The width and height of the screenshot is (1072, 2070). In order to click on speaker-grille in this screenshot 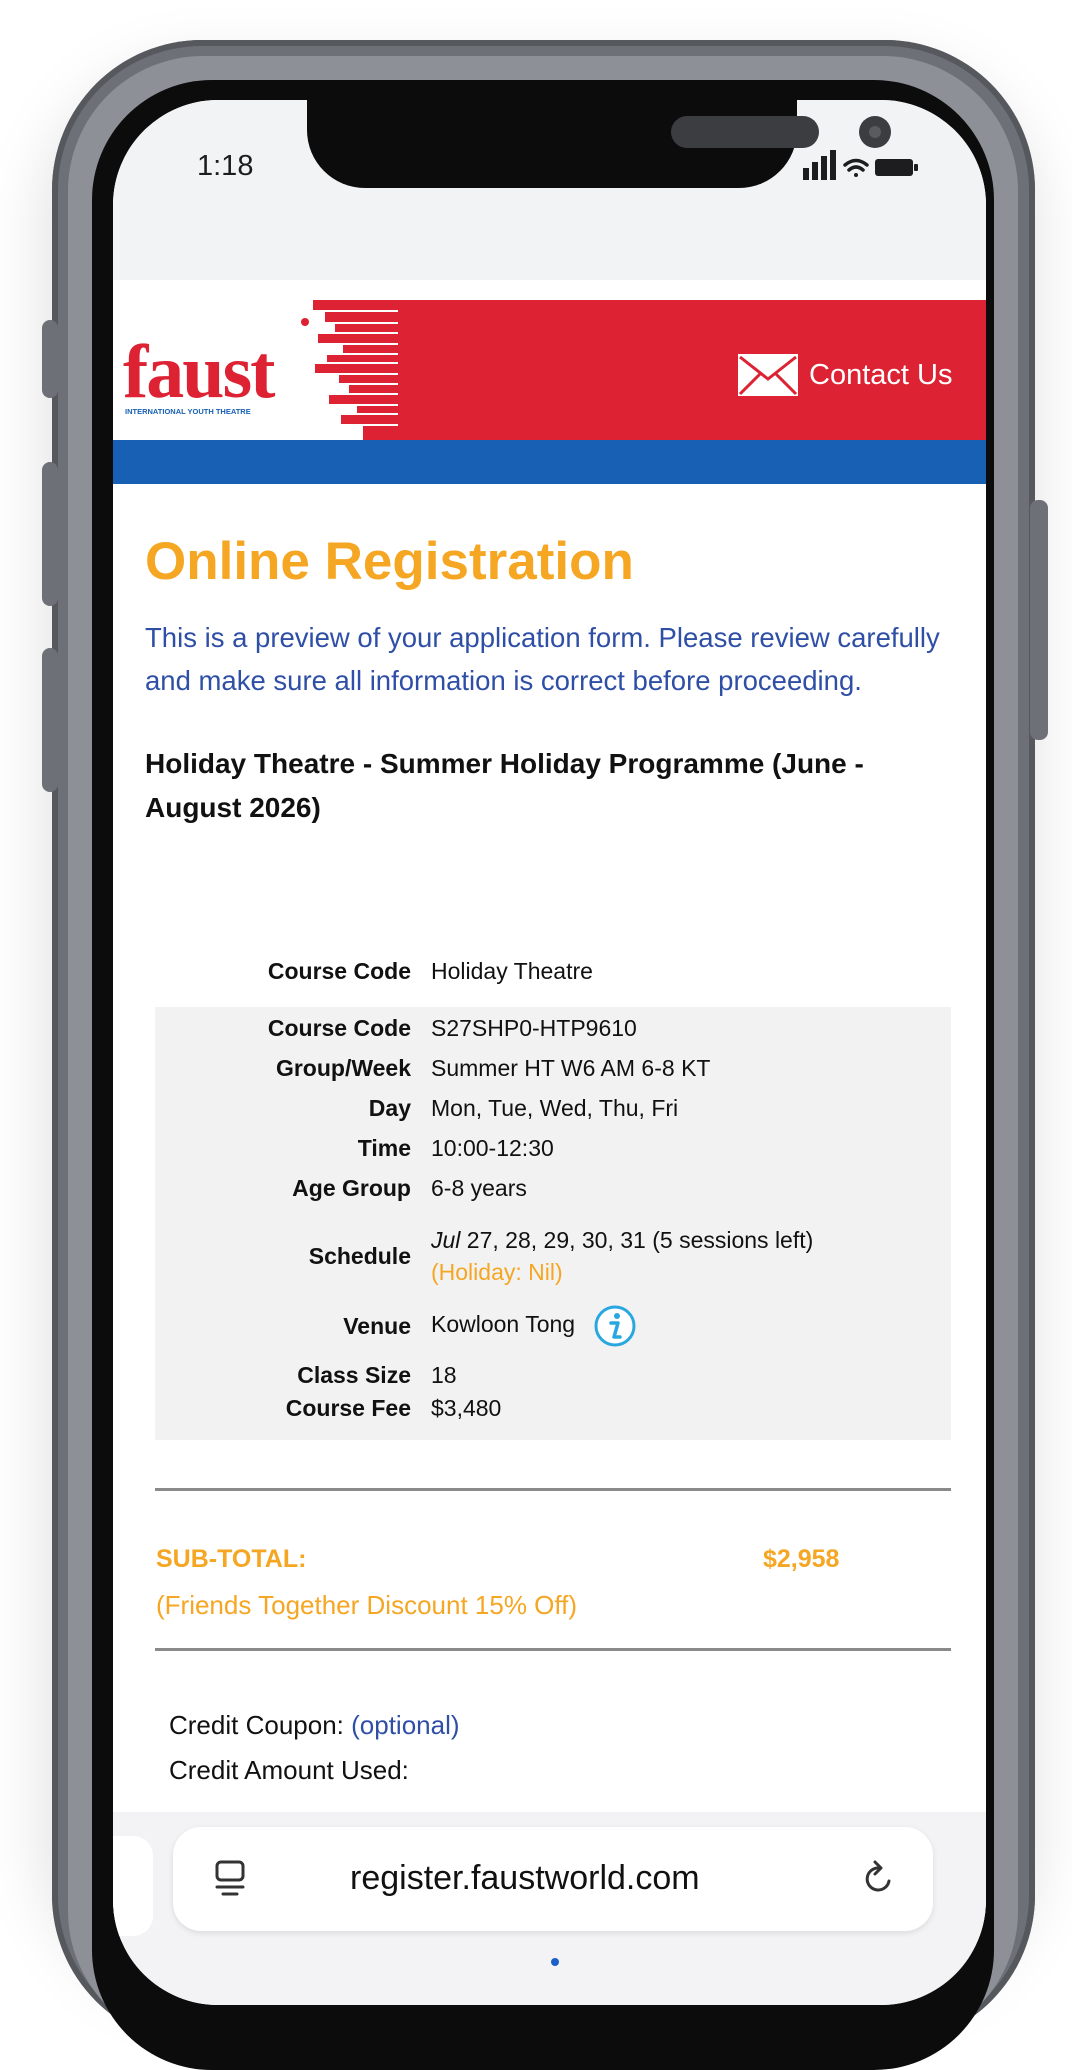, I will do `click(745, 132)`.